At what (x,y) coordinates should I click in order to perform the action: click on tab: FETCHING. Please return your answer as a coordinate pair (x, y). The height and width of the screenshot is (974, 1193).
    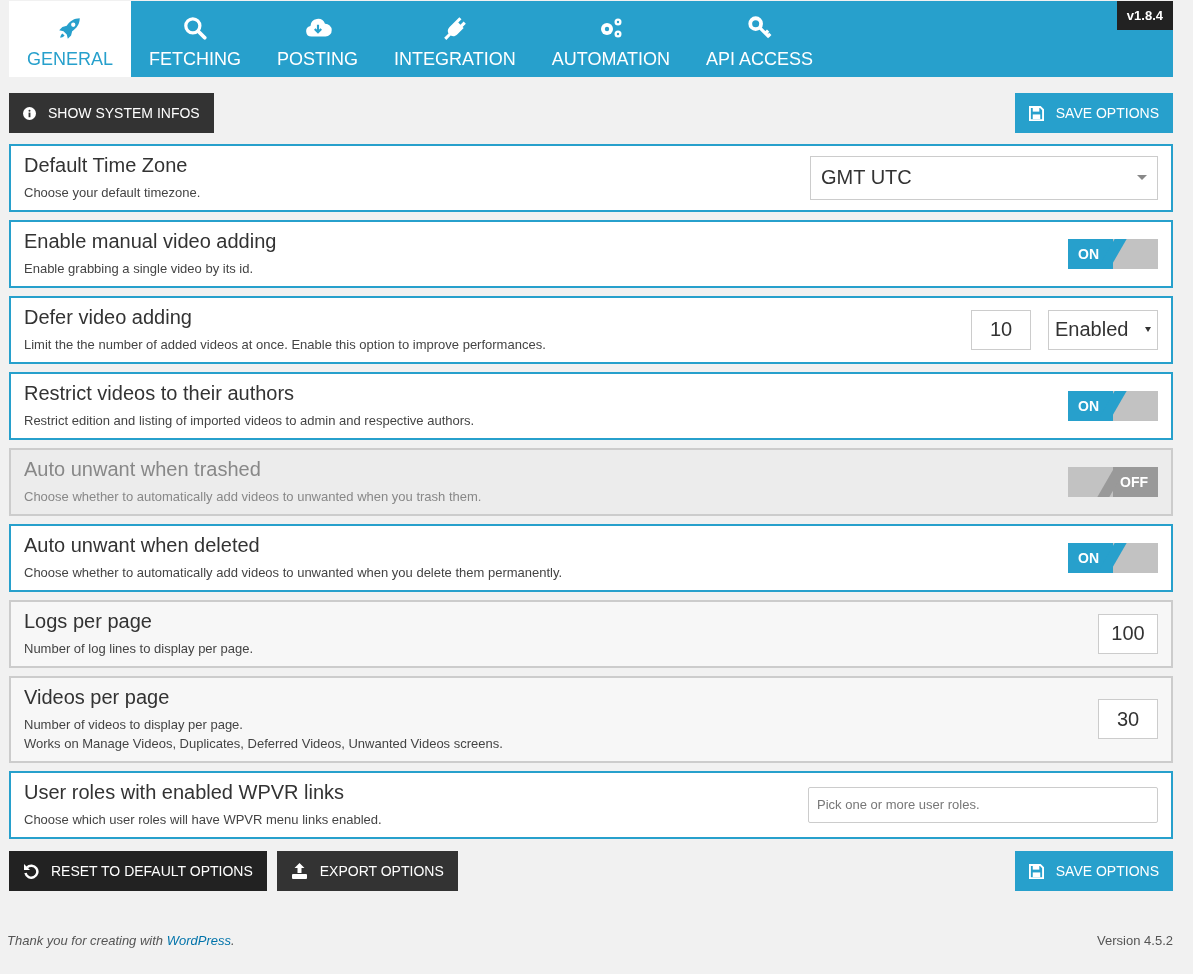
    Looking at the image, I should click on (195, 39).